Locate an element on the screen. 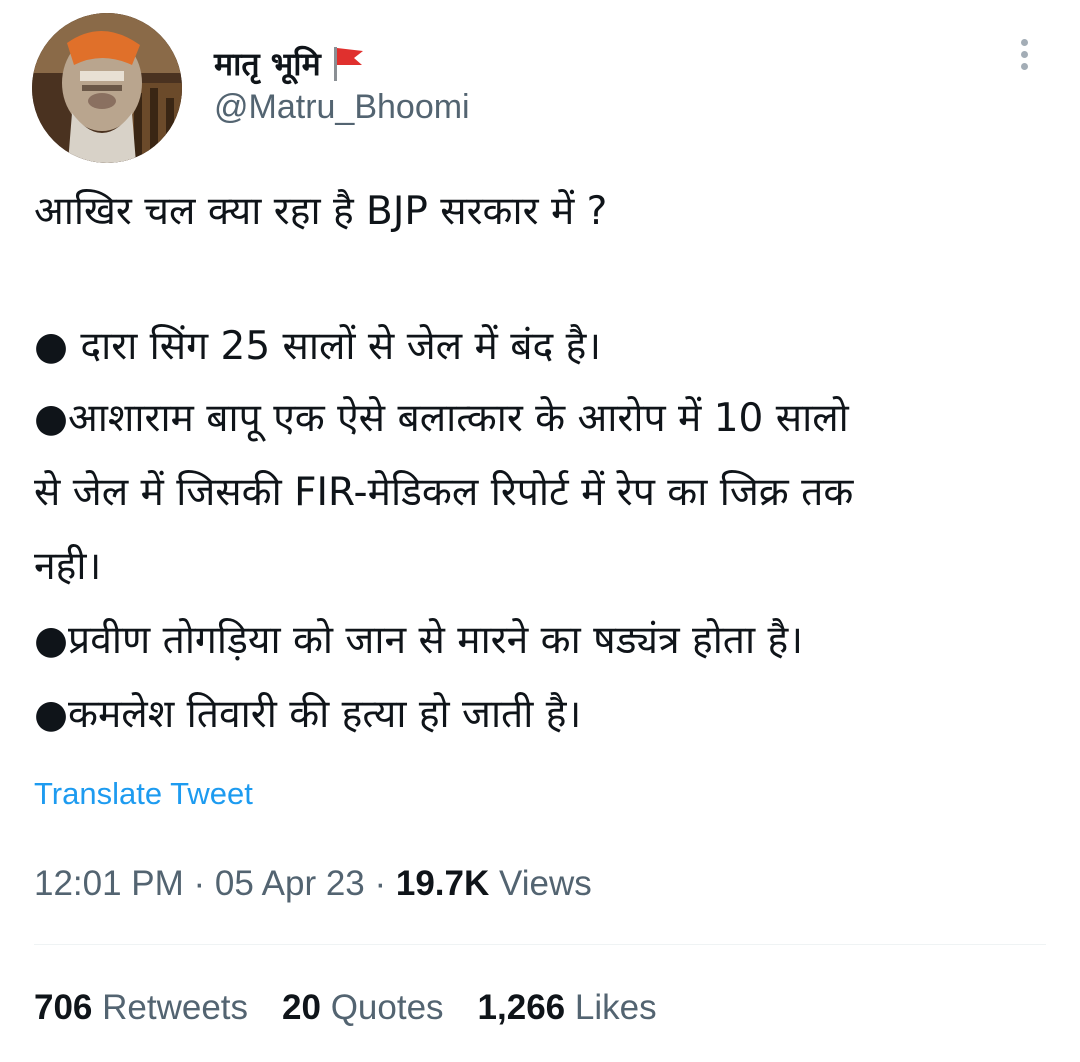 Image resolution: width=1080 pixels, height=1062 pixels. retweets-count: 706 is located at coordinates (63, 1007).